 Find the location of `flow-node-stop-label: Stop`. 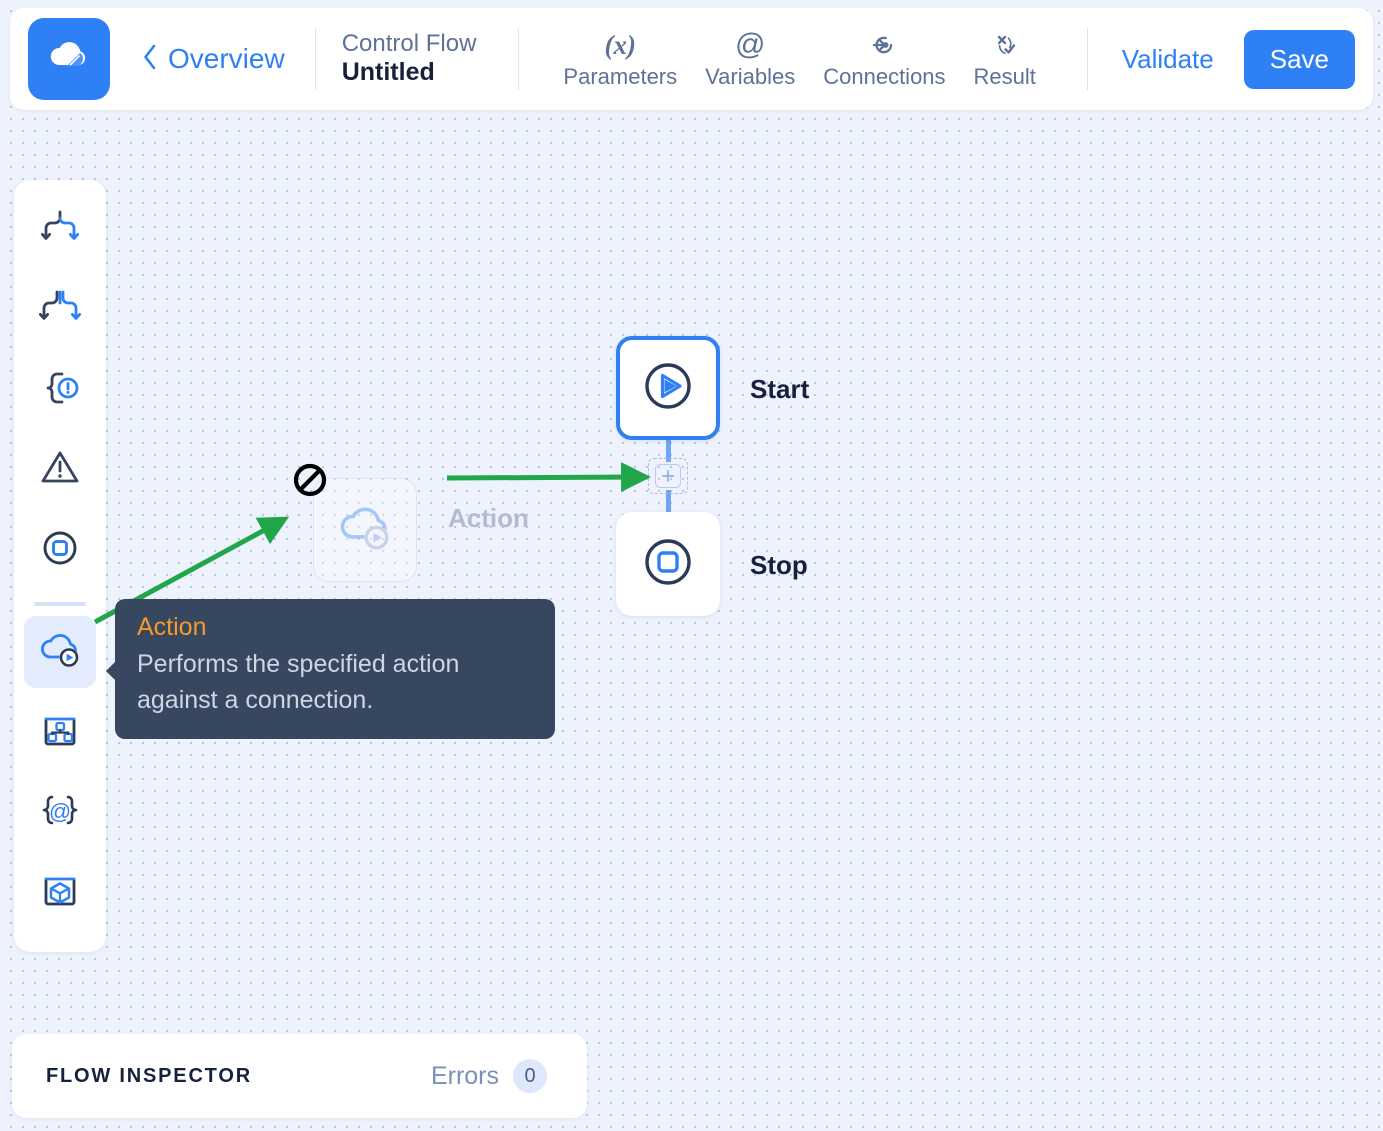

flow-node-stop-label: Stop is located at coordinates (779, 565).